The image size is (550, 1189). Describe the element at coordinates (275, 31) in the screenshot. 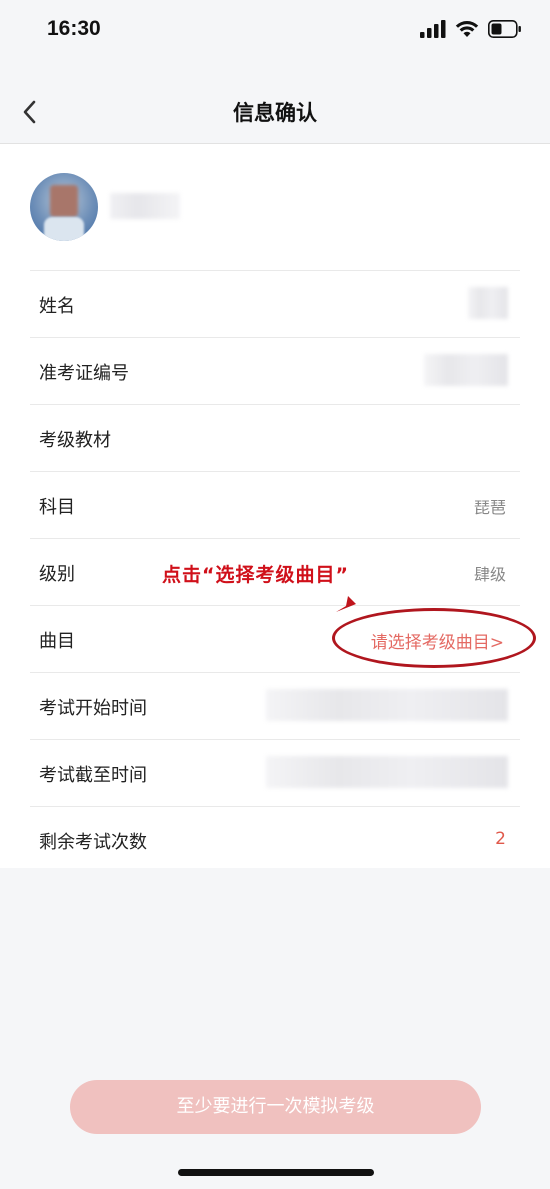

I see `status-bar: 16:30` at that location.